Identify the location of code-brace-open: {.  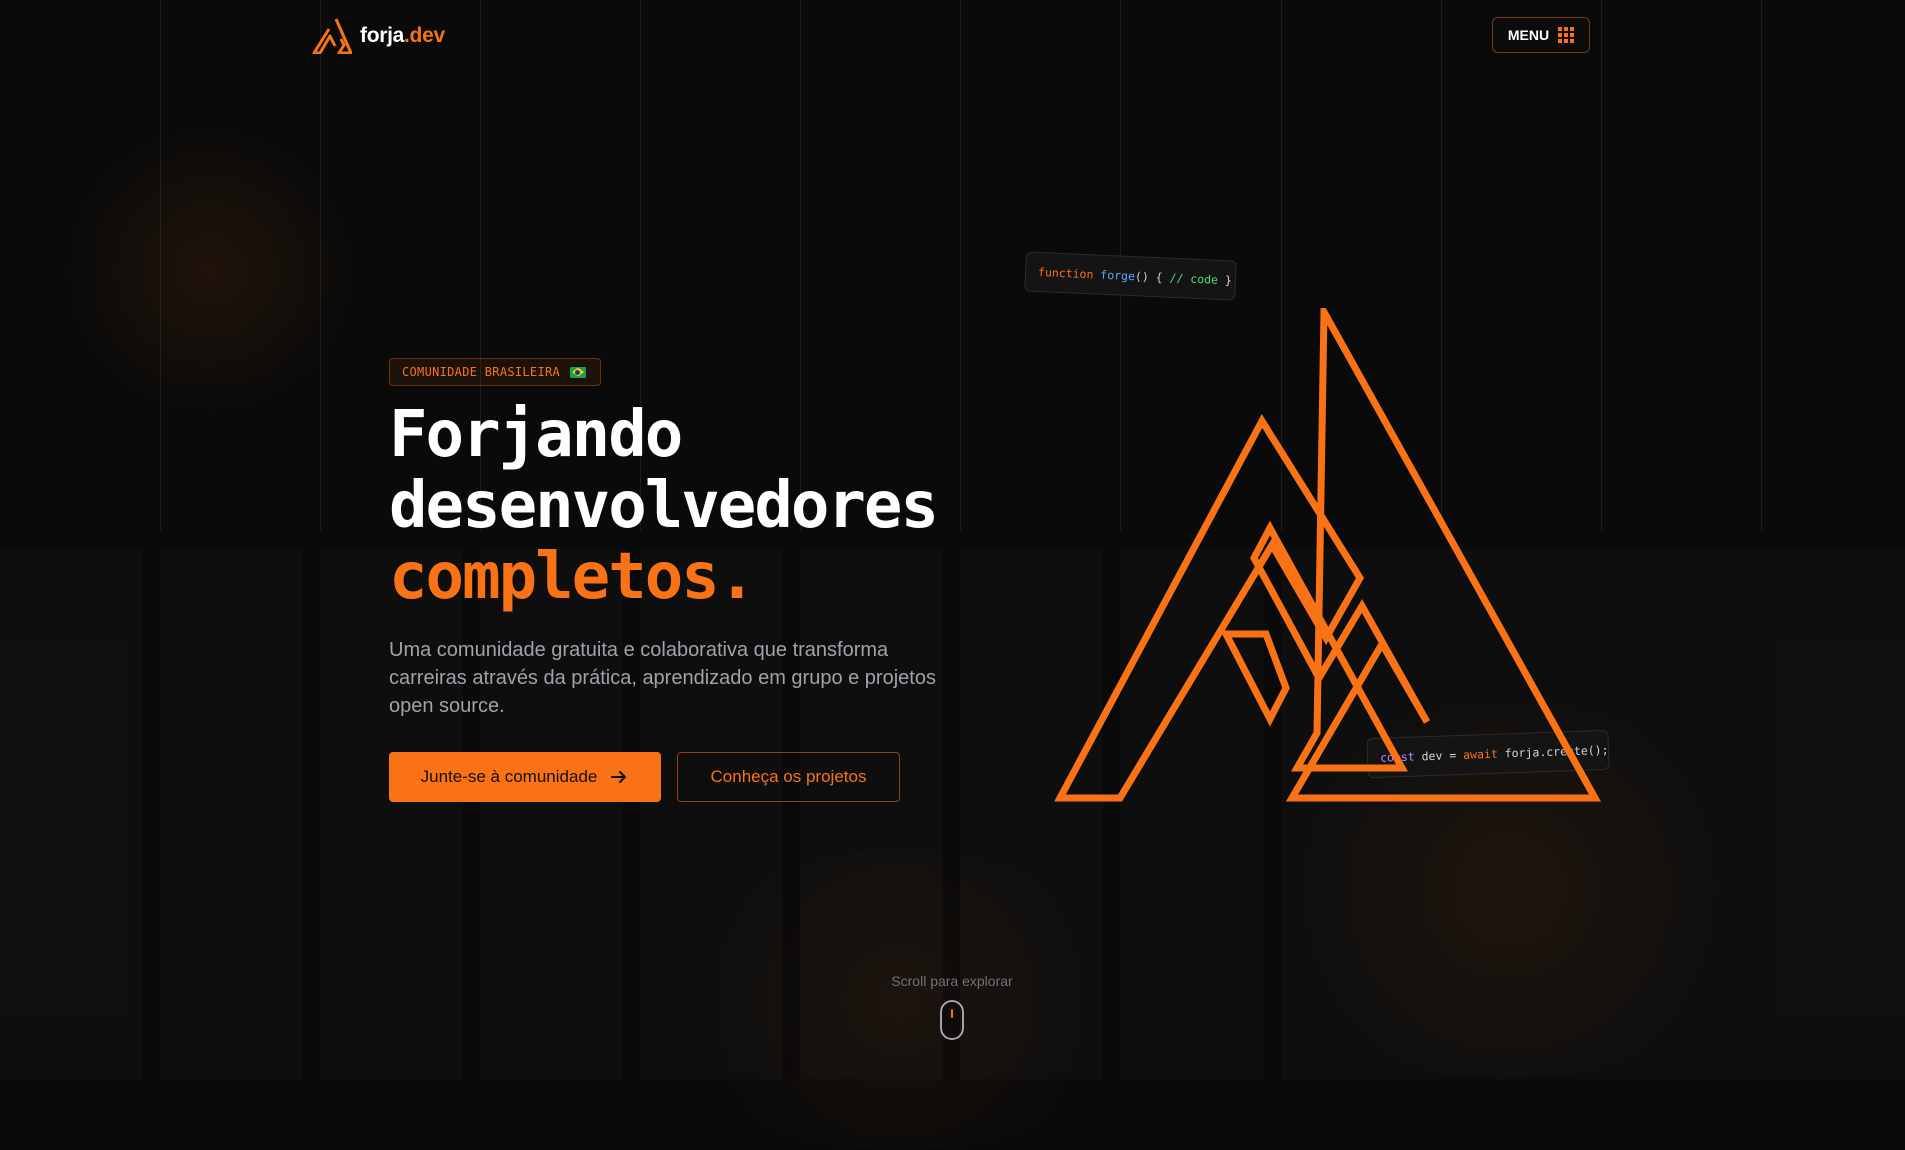
(1159, 277).